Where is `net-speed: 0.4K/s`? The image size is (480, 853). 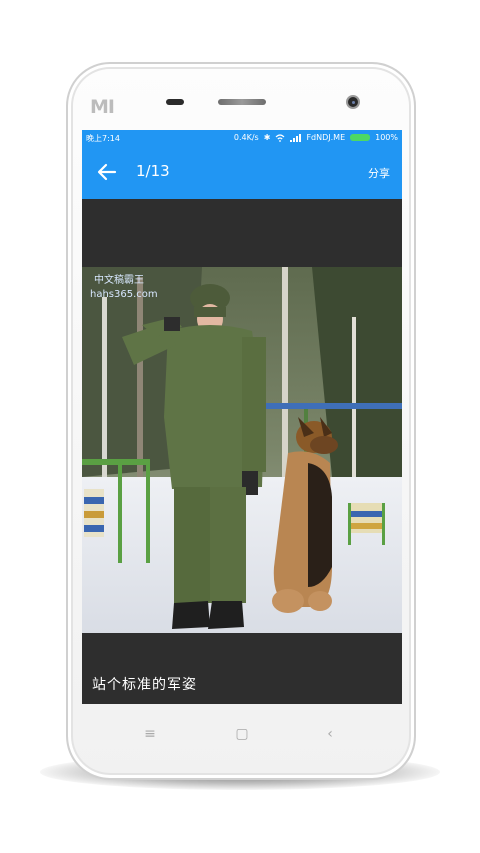 net-speed: 0.4K/s is located at coordinates (246, 137).